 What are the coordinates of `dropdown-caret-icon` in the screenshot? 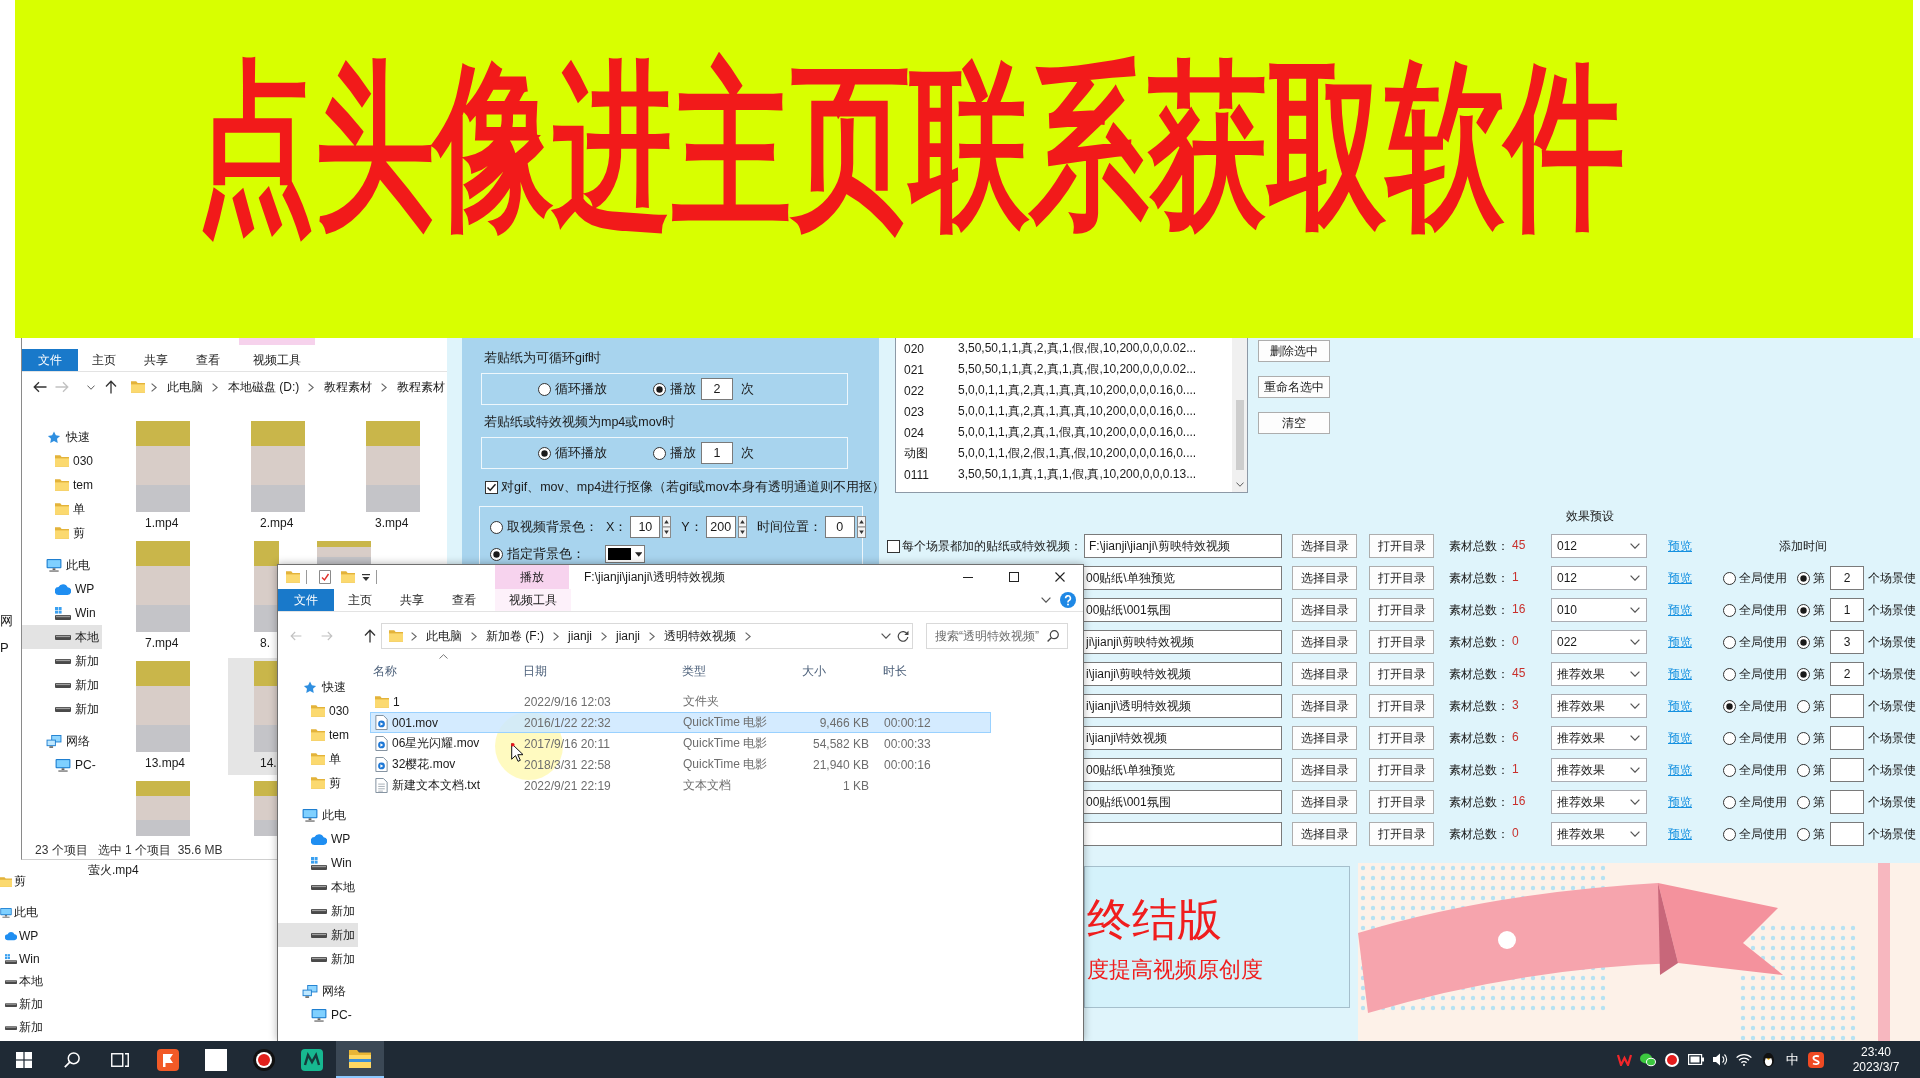 It's located at (366, 577).